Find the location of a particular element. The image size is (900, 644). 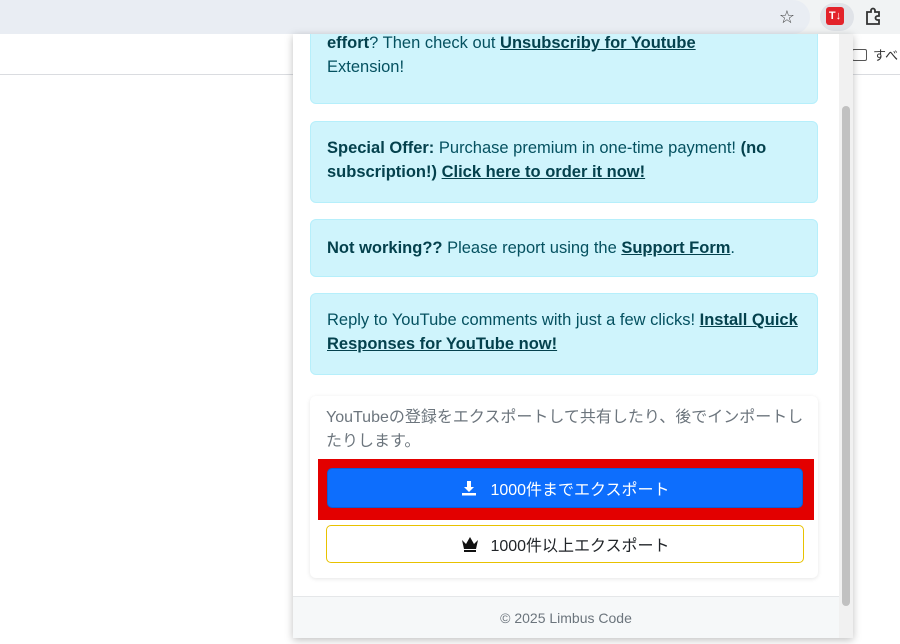

export-over-1000-label: 1000件以上エクスポート is located at coordinates (580, 546).